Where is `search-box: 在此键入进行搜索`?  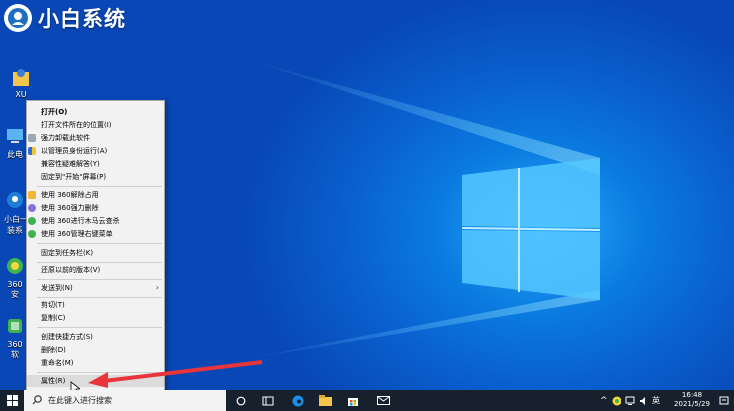 search-box: 在此键入进行搜索 is located at coordinates (125, 400).